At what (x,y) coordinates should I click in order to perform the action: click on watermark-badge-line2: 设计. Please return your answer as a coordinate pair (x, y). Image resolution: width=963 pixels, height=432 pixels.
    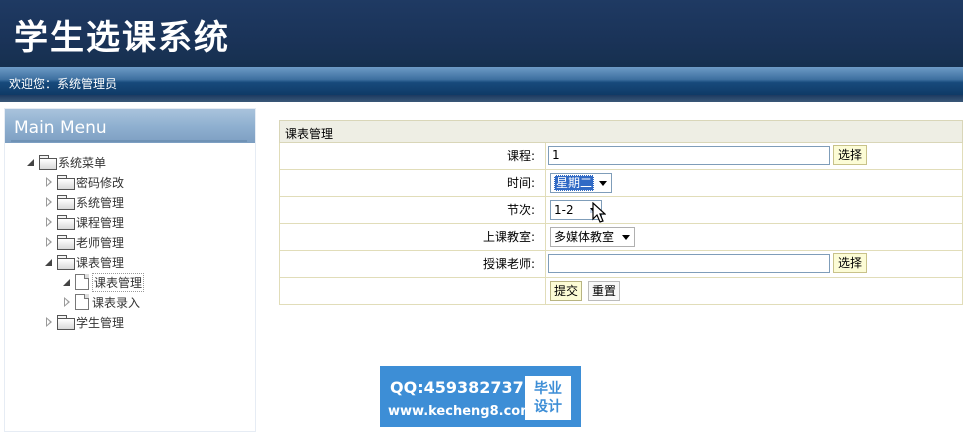
    Looking at the image, I should click on (548, 407).